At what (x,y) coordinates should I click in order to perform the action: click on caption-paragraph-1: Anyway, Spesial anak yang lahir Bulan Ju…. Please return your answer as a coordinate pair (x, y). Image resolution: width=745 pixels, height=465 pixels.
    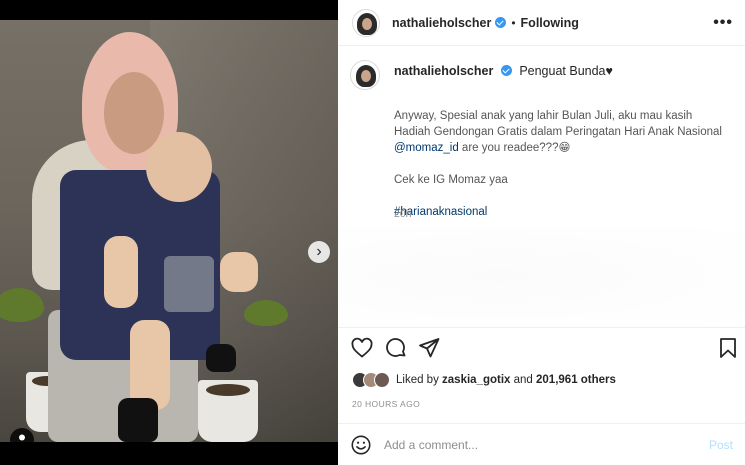
    Looking at the image, I should click on (559, 132).